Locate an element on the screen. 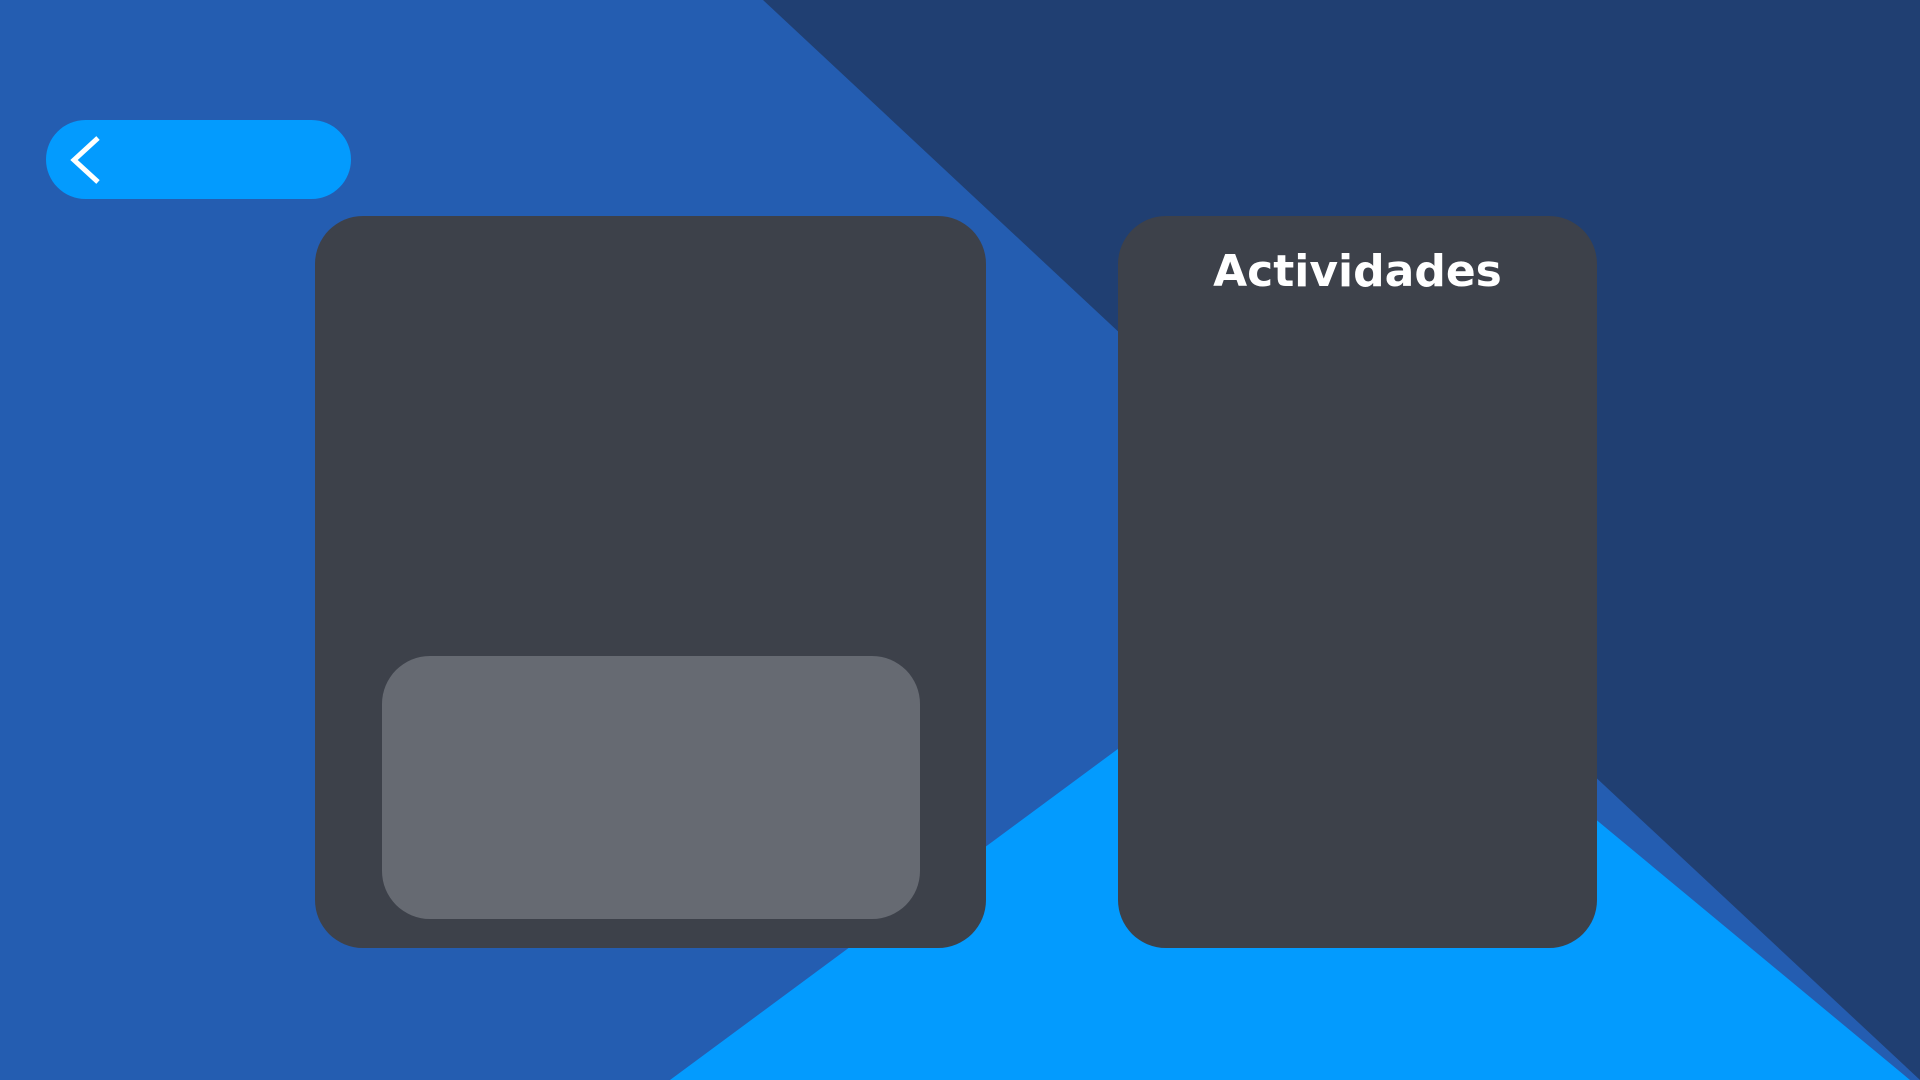  back-button is located at coordinates (198, 159).